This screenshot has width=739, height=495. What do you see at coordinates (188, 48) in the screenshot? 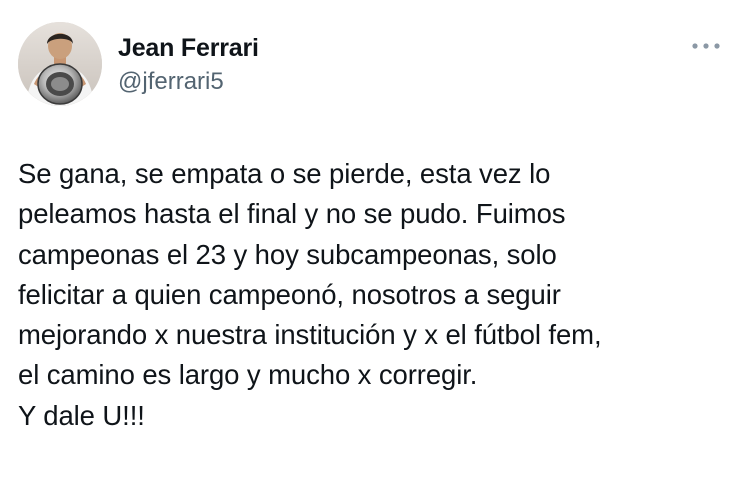
I see `author-display-name: Jean Ferrari` at bounding box center [188, 48].